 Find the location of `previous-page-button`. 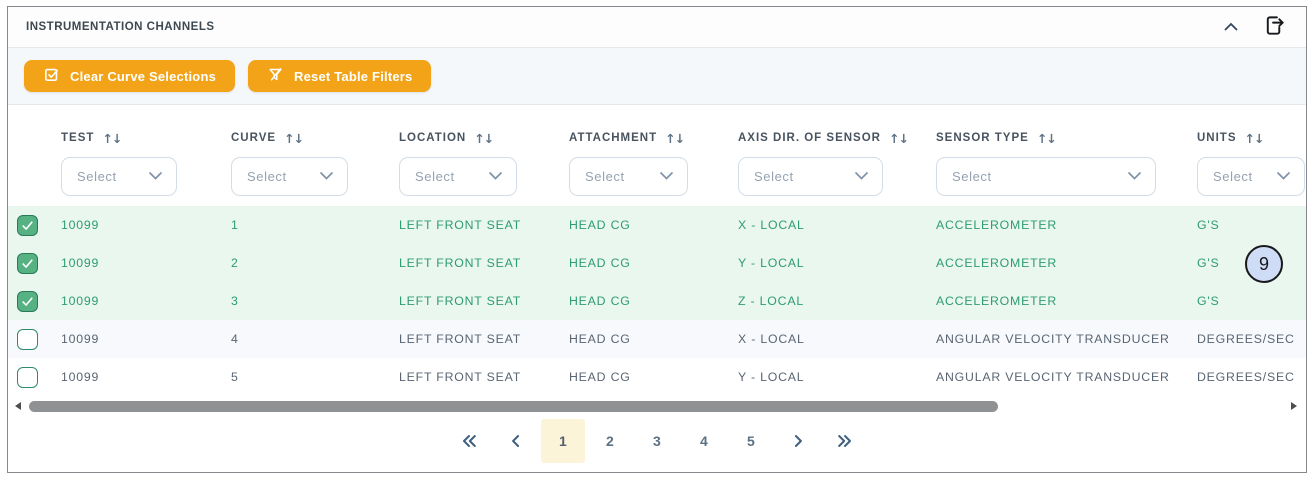

previous-page-button is located at coordinates (516, 441).